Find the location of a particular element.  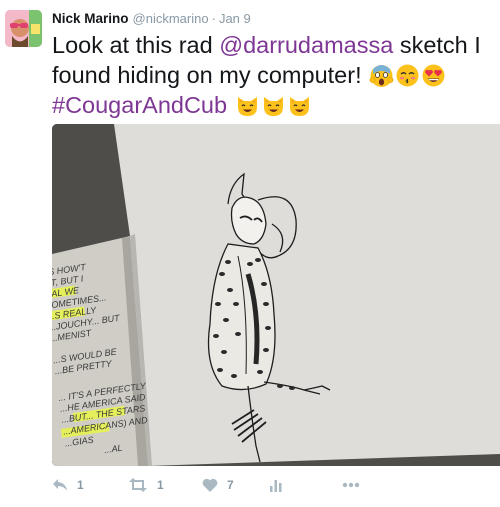

hashtag-link: #CougarAndCub is located at coordinates (139, 105).